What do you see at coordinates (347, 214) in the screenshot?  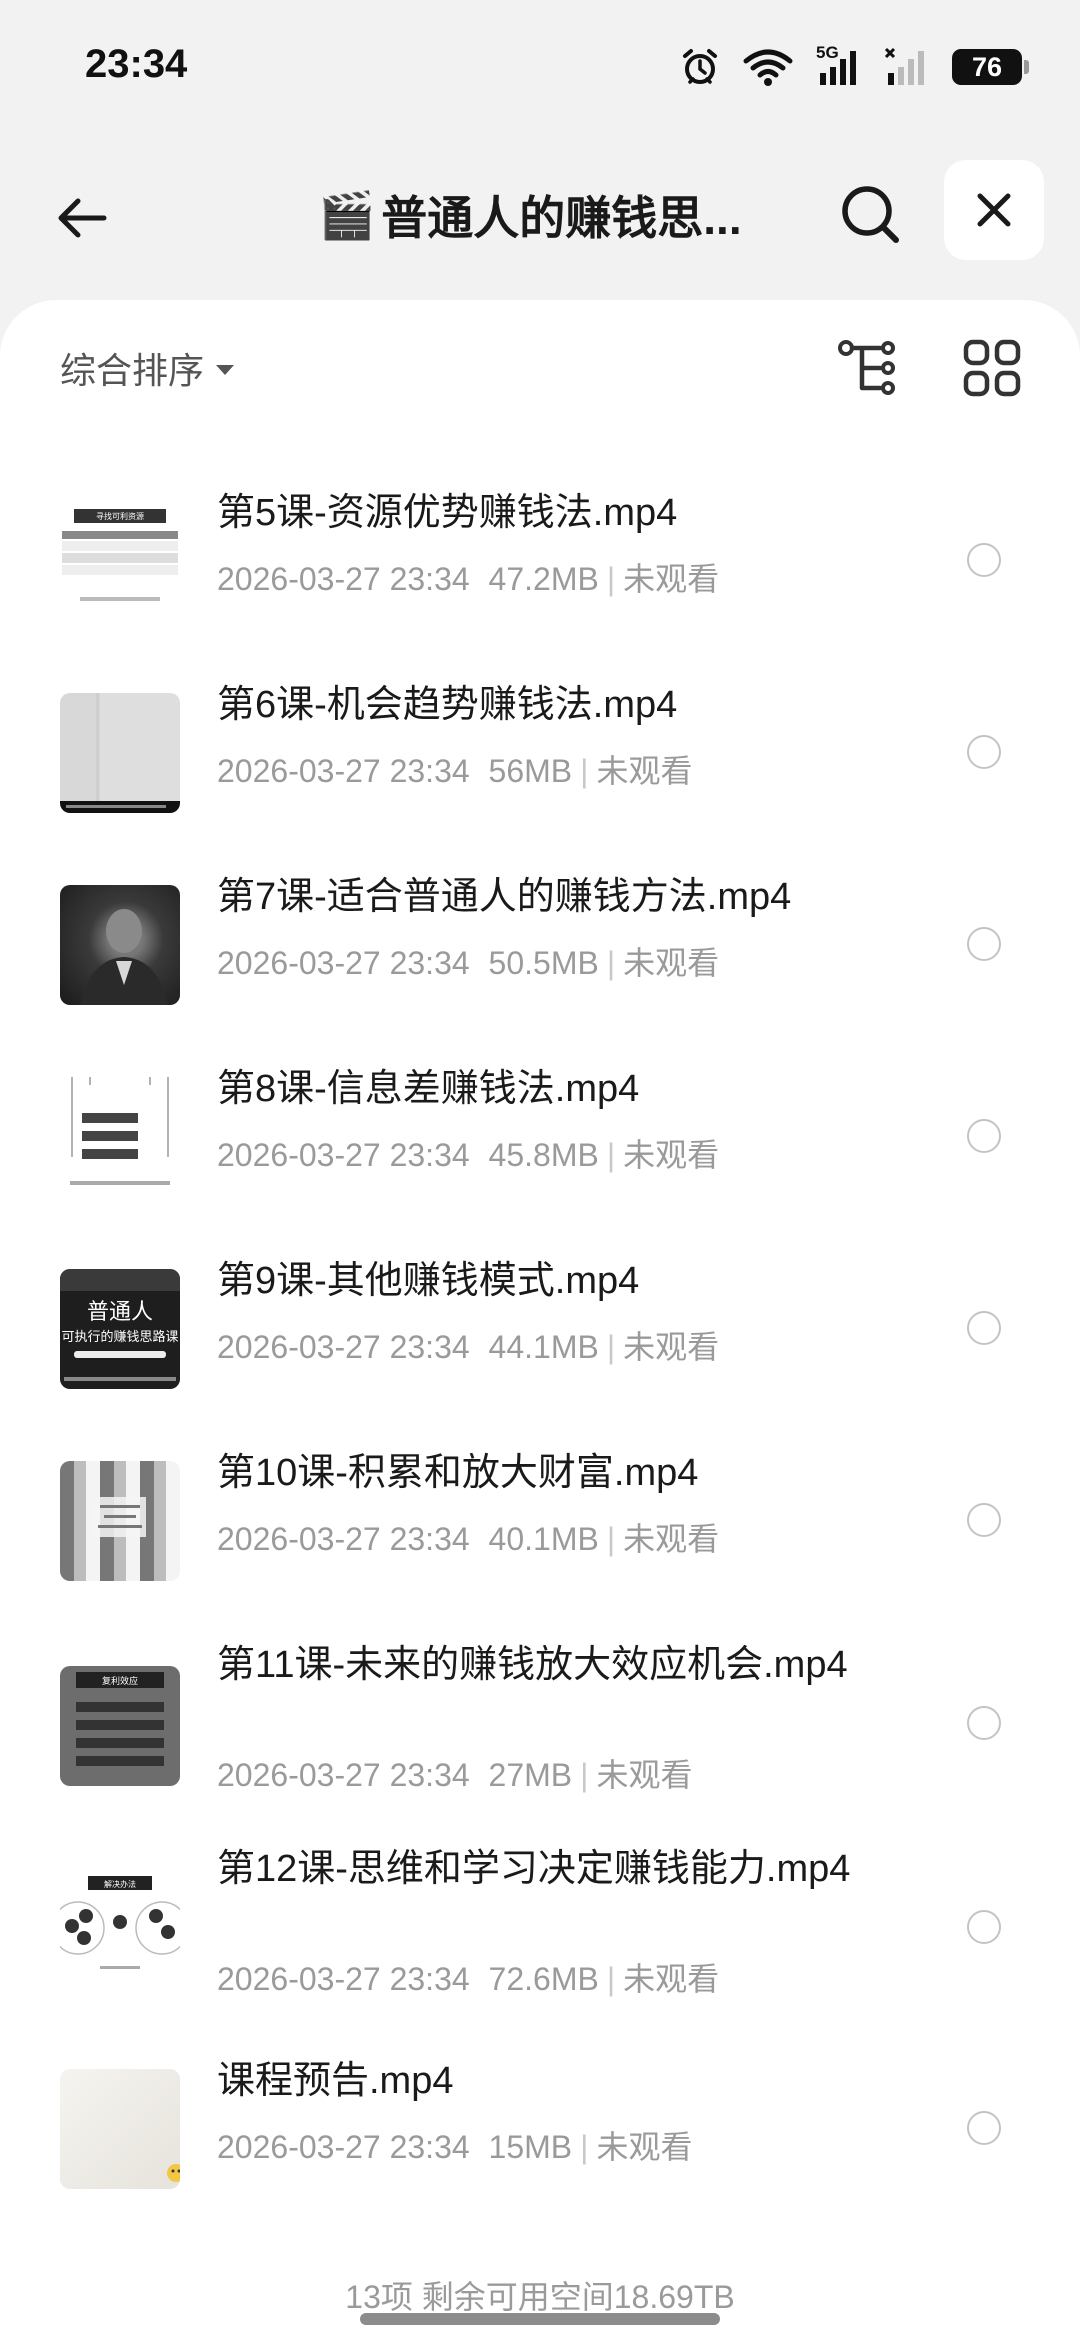 I see `clapper-icon: 🎬` at bounding box center [347, 214].